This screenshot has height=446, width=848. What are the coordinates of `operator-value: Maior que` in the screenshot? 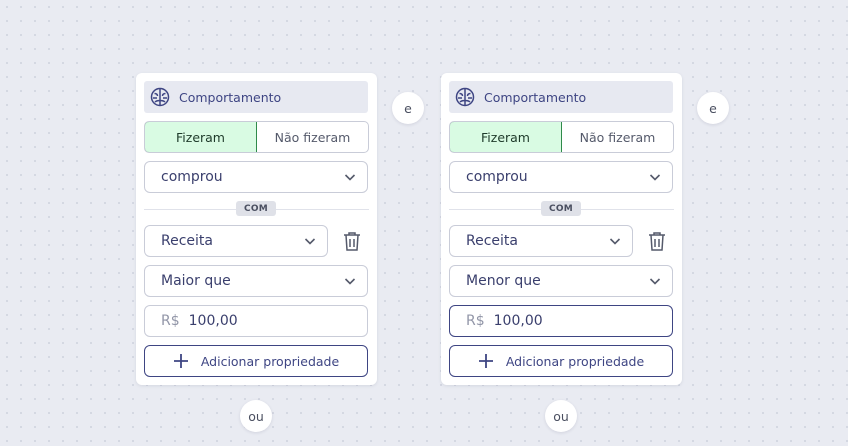 It's located at (196, 281).